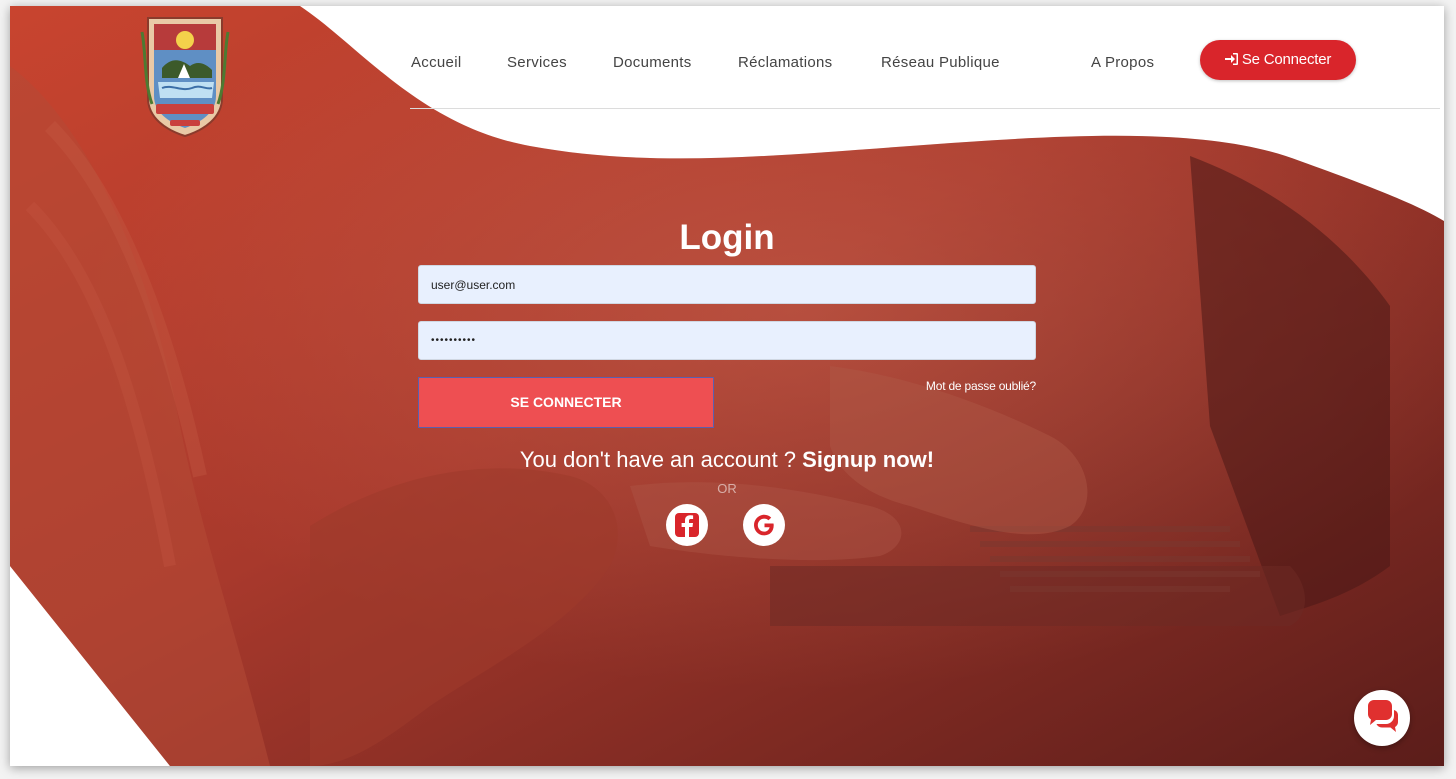 The image size is (1456, 779). I want to click on password-field, so click(727, 340).